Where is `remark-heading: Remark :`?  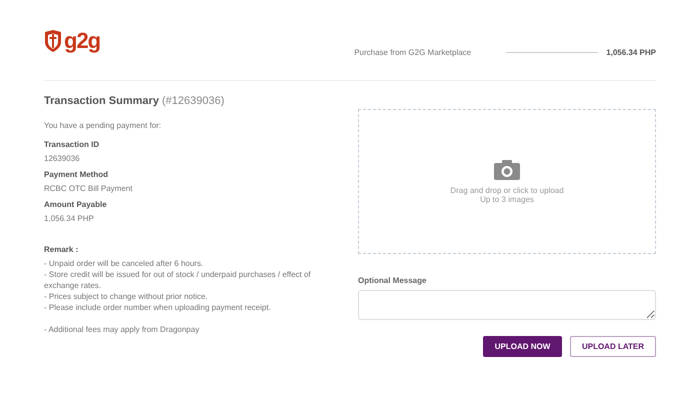
remark-heading: Remark : is located at coordinates (62, 249).